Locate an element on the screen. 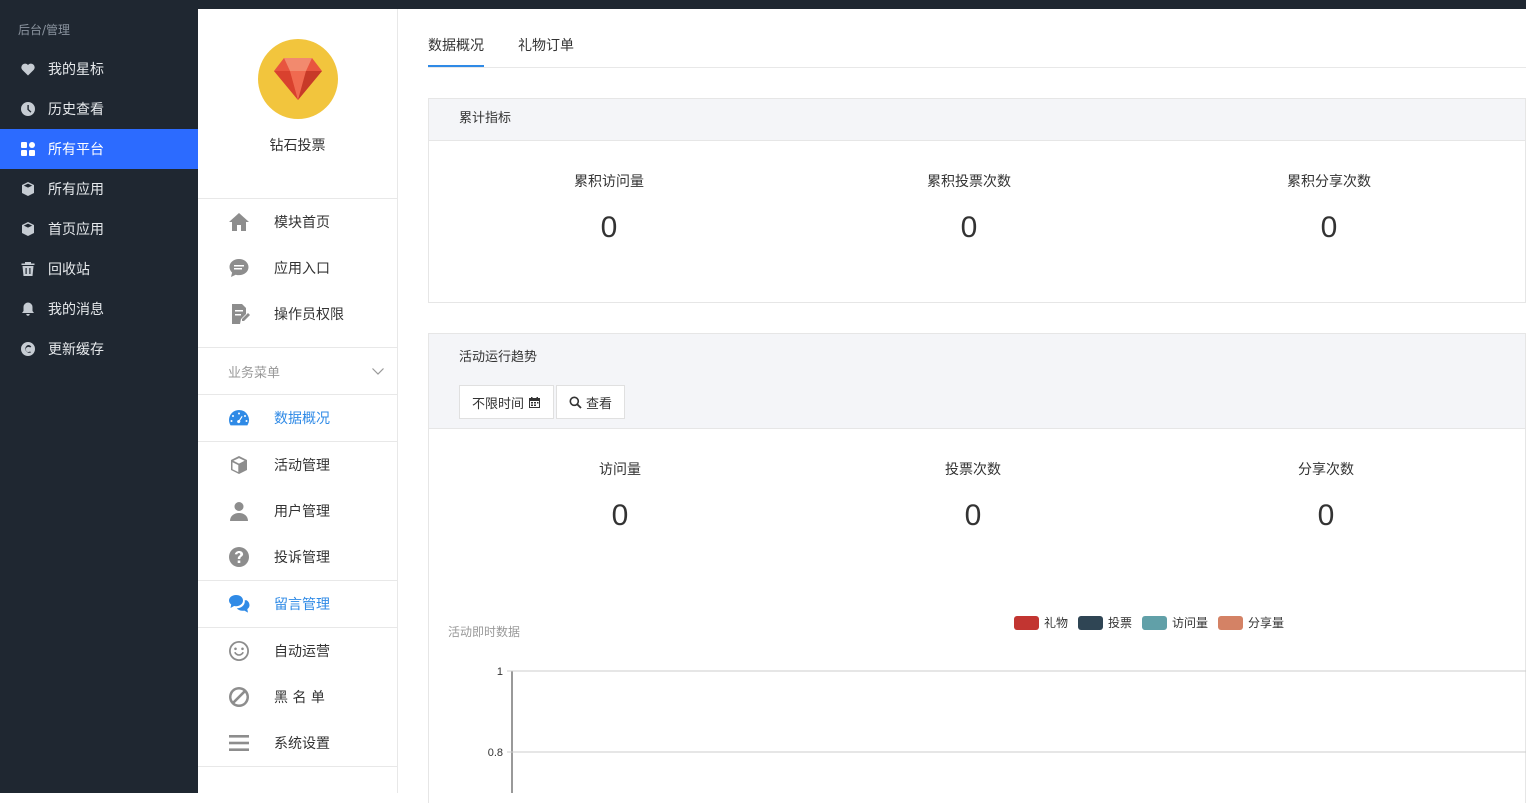 The height and width of the screenshot is (803, 1526). menu-item-label: 自动运营 is located at coordinates (302, 652).